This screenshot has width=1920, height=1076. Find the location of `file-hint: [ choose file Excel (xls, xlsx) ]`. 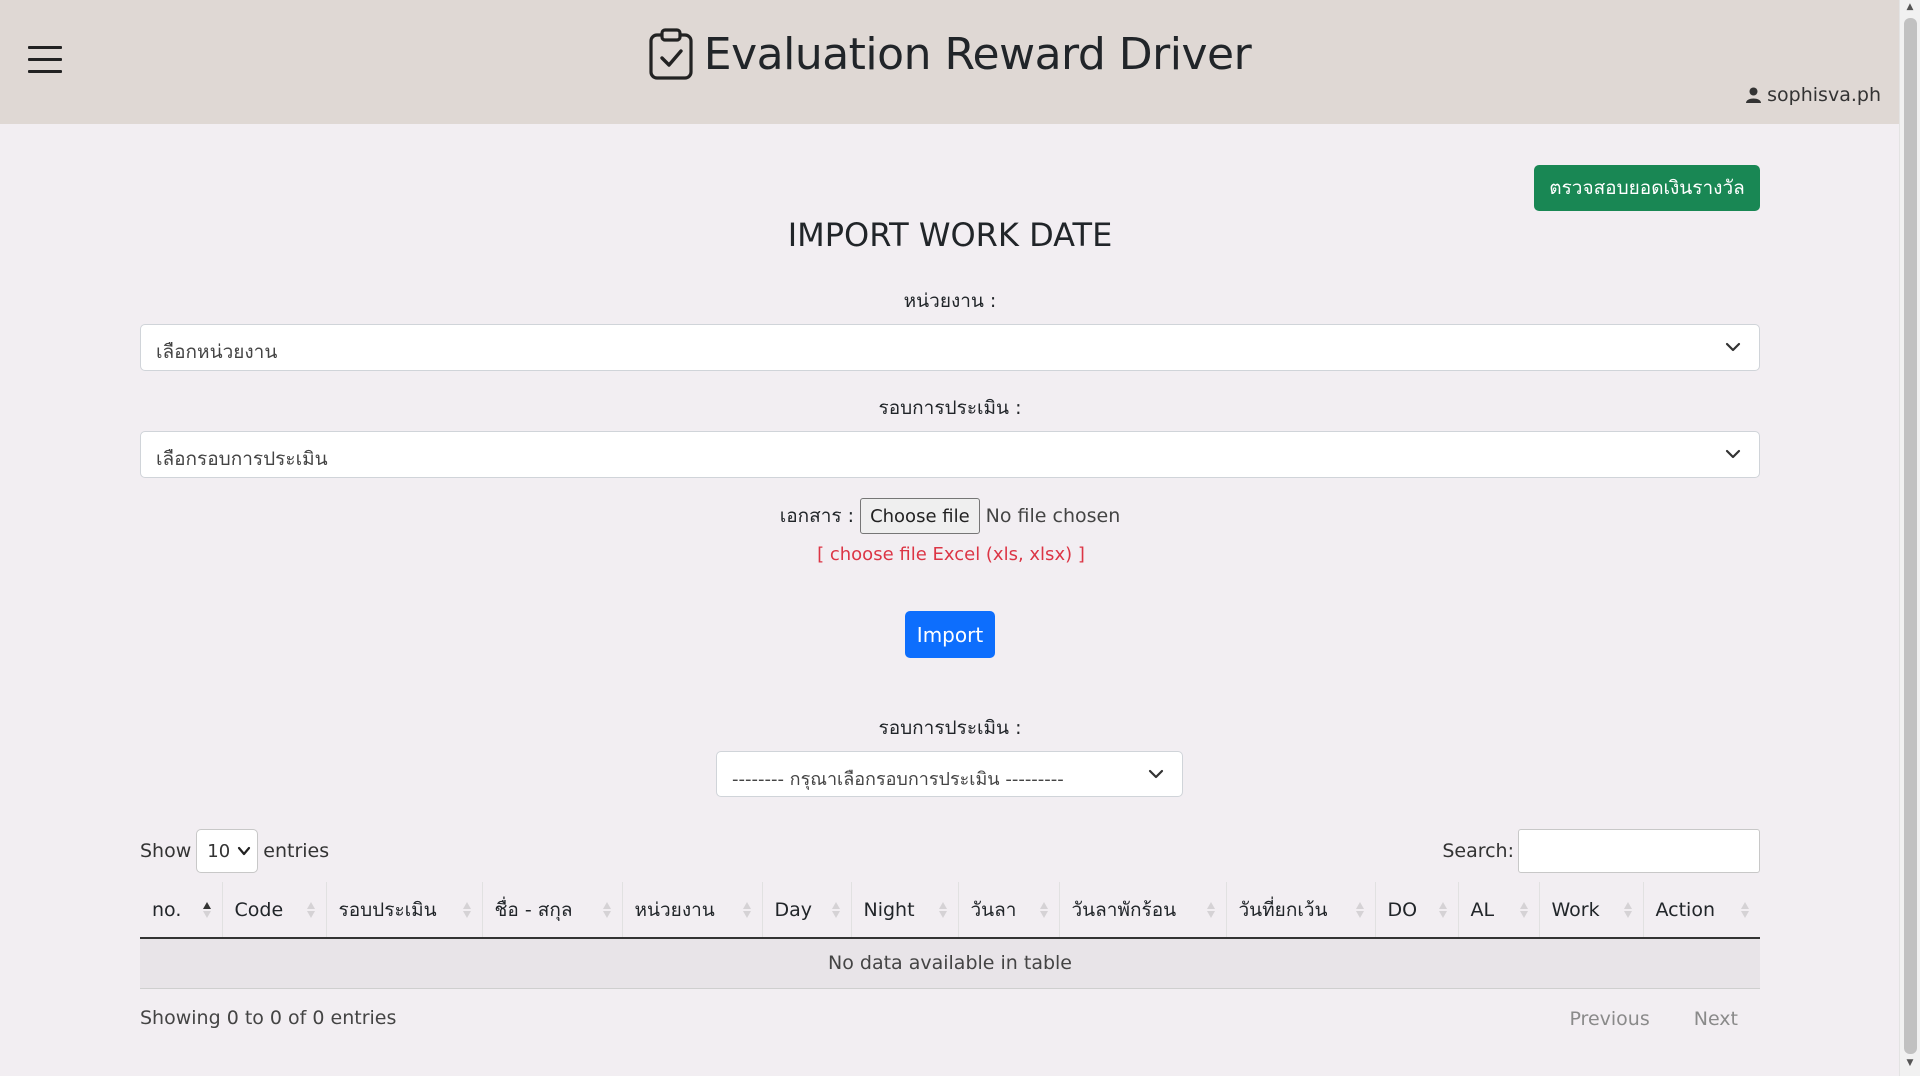

file-hint: [ choose file Excel (xls, xlsx) ] is located at coordinates (951, 554).